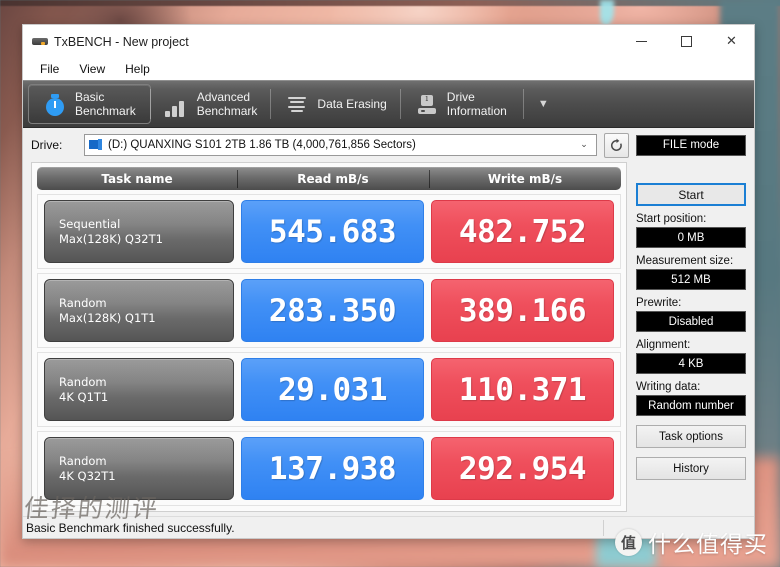 The height and width of the screenshot is (567, 780). What do you see at coordinates (522, 310) in the screenshot?
I see `write-speed-value: 389.166` at bounding box center [522, 310].